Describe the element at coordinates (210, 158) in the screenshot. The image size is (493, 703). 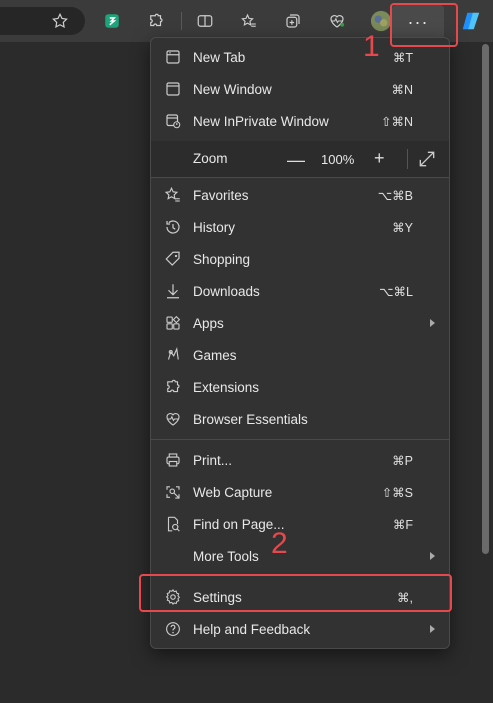
I see `zoom-label: Zoom` at that location.